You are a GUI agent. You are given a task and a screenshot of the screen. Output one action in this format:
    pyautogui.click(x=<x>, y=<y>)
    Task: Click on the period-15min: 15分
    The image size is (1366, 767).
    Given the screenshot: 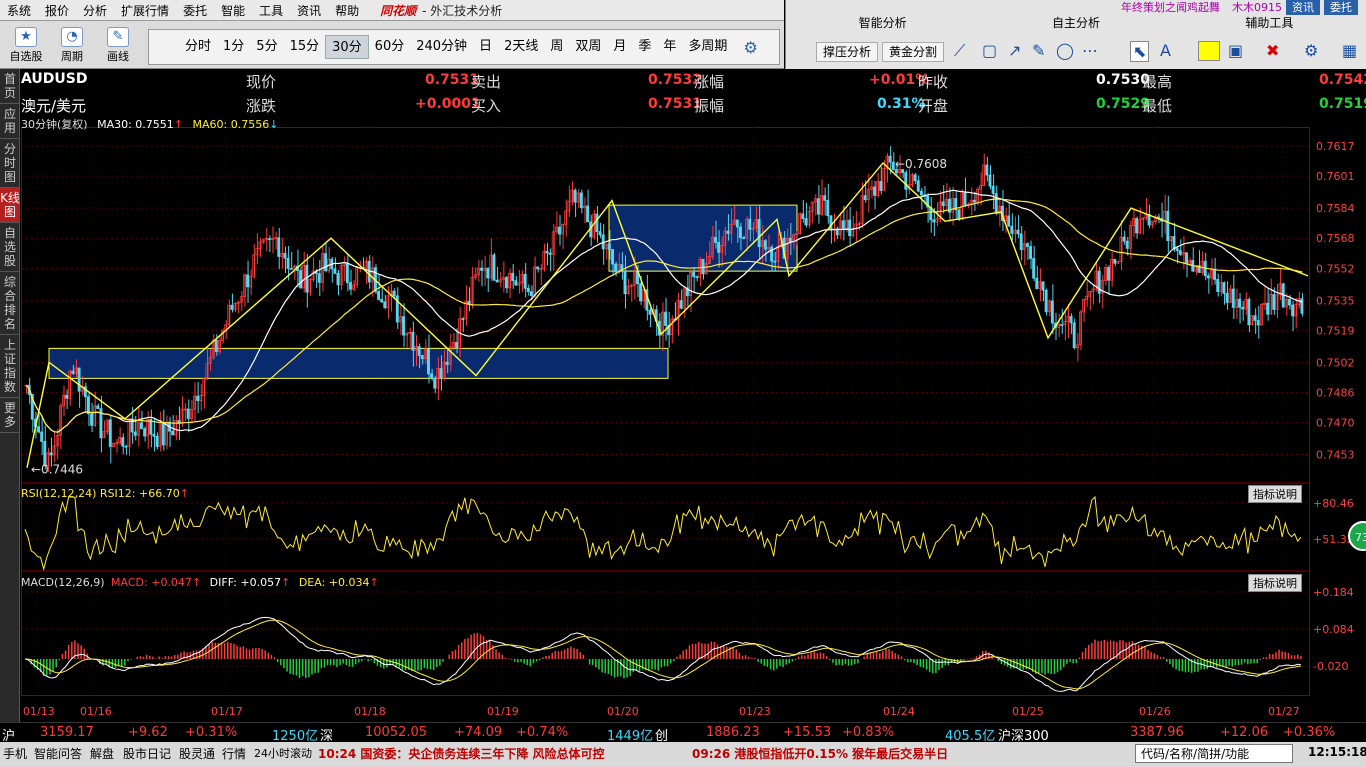 What is the action you would take?
    pyautogui.click(x=305, y=47)
    